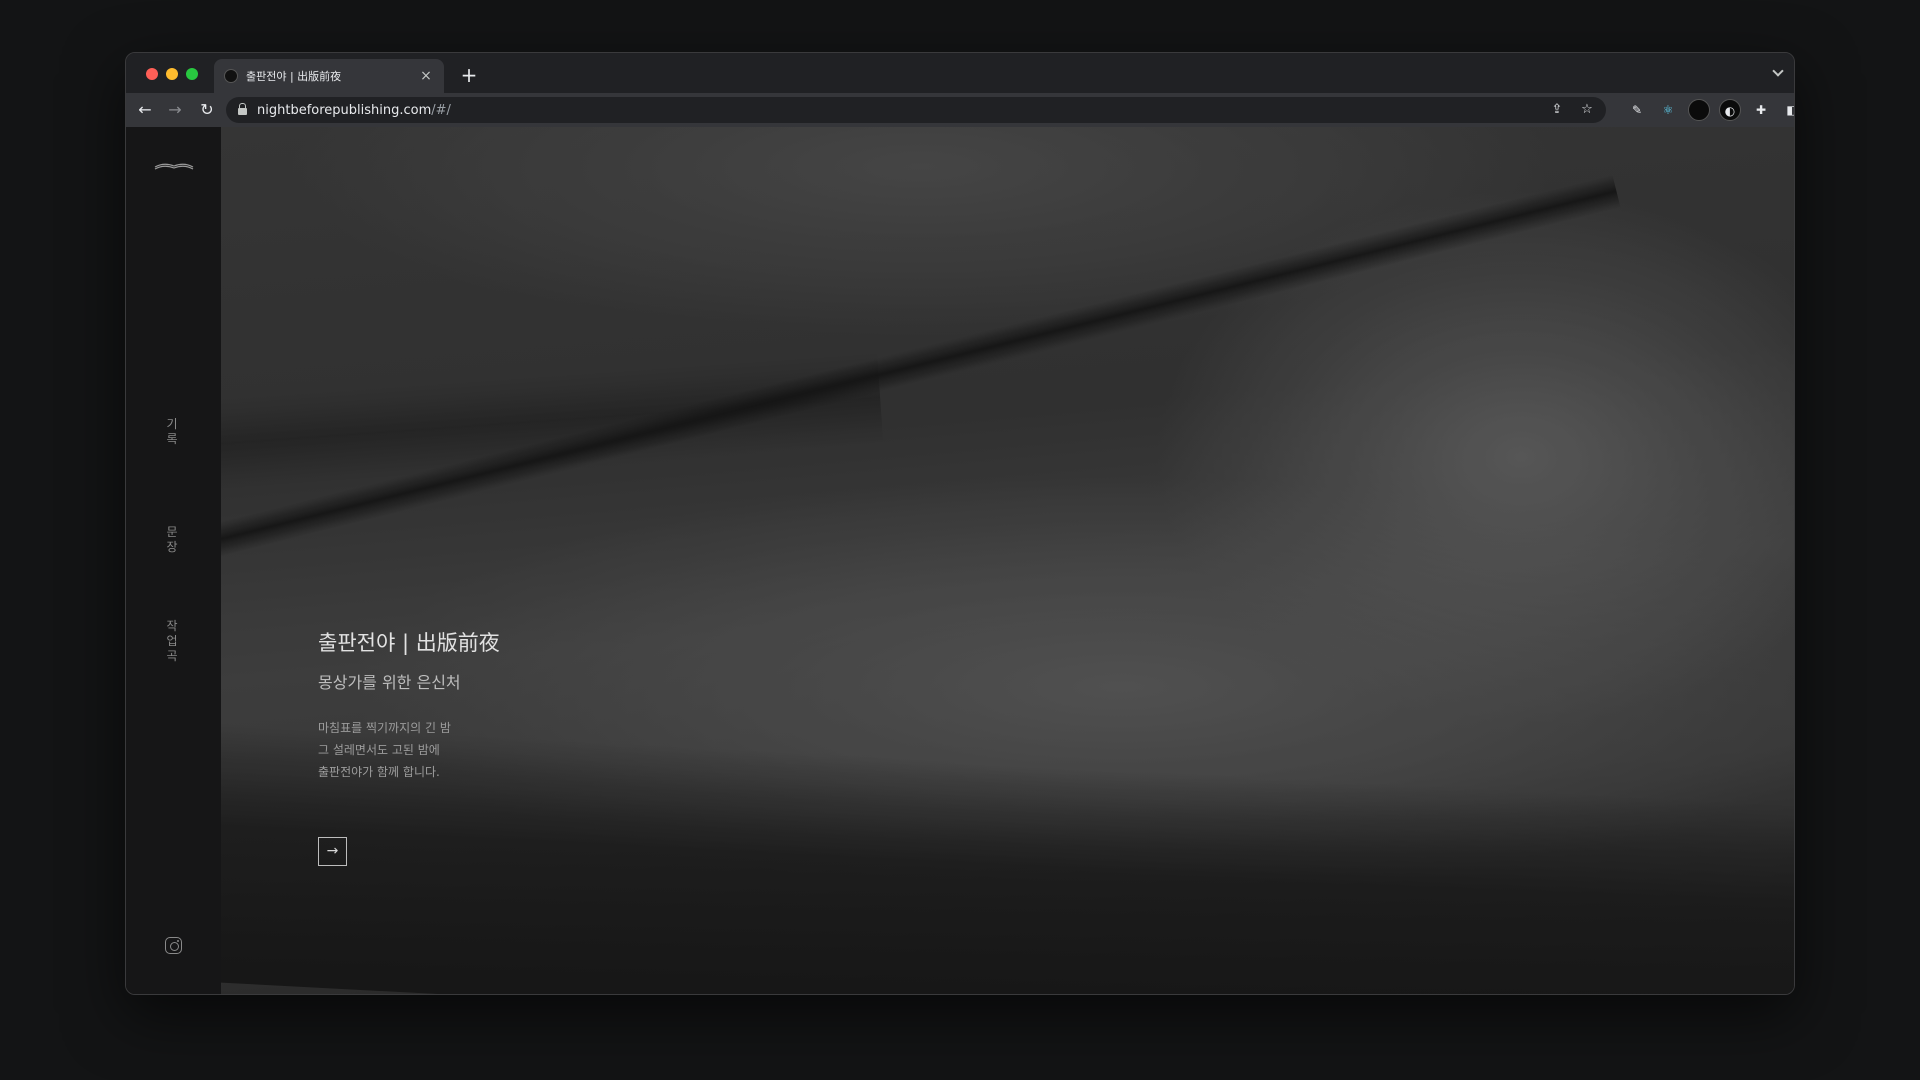 The image size is (1920, 1080). Describe the element at coordinates (174, 166) in the screenshot. I see `site-logo-icon` at that location.